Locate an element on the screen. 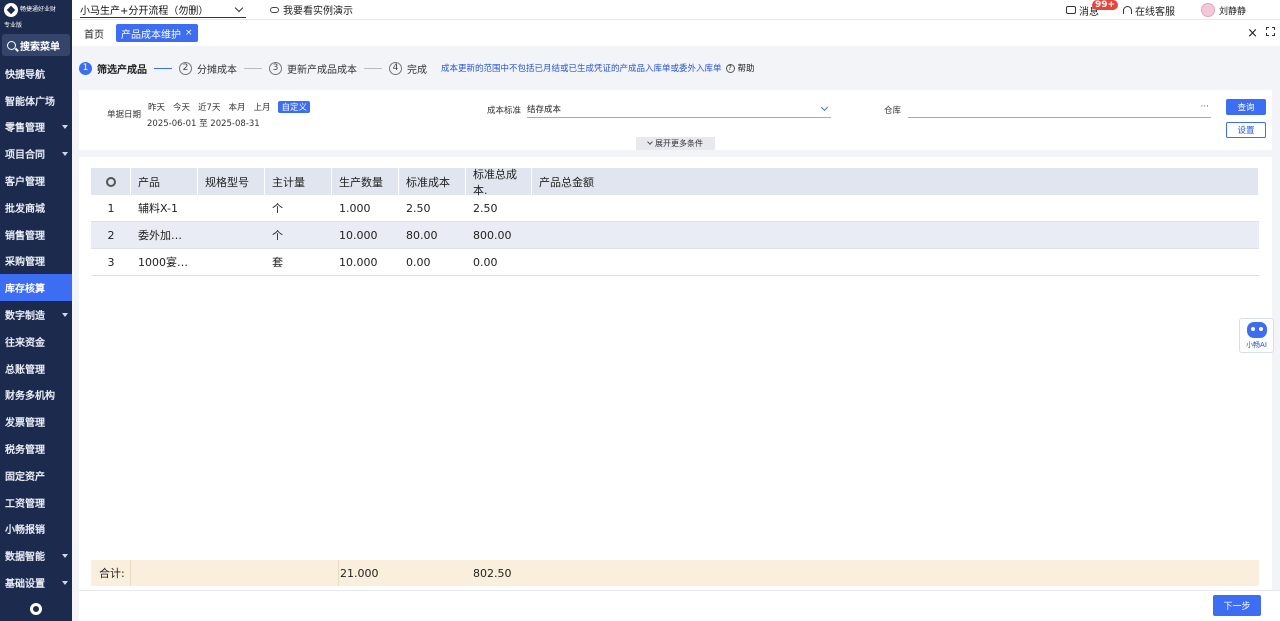  demo-link-label: 我要看实例演示 is located at coordinates (318, 11).